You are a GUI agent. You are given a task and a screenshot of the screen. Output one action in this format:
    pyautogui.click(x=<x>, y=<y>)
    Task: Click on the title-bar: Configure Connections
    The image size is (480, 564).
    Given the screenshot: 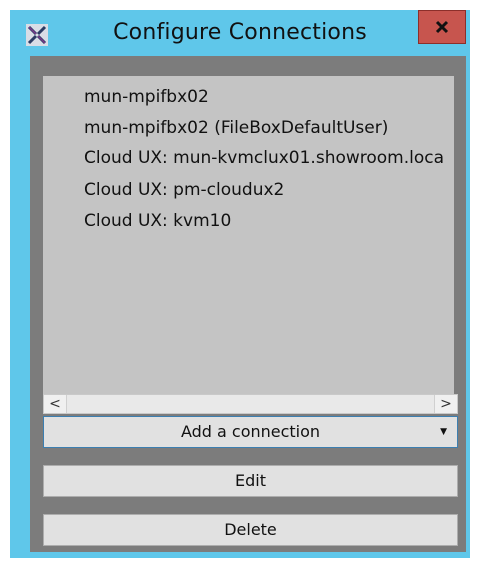 What is the action you would take?
    pyautogui.click(x=240, y=34)
    